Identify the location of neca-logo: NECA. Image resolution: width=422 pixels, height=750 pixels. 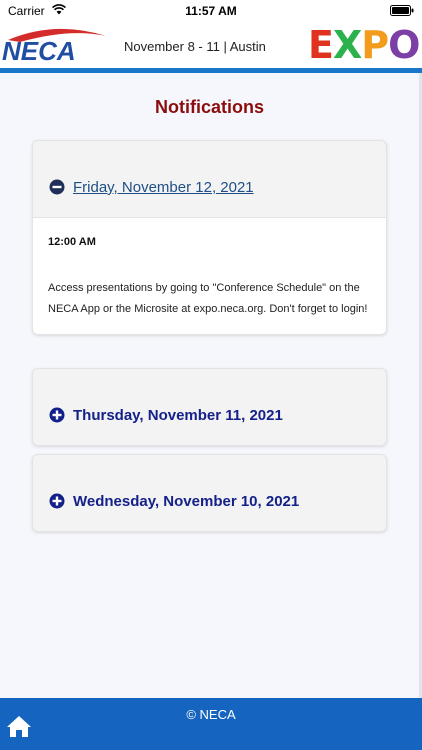
(55, 45).